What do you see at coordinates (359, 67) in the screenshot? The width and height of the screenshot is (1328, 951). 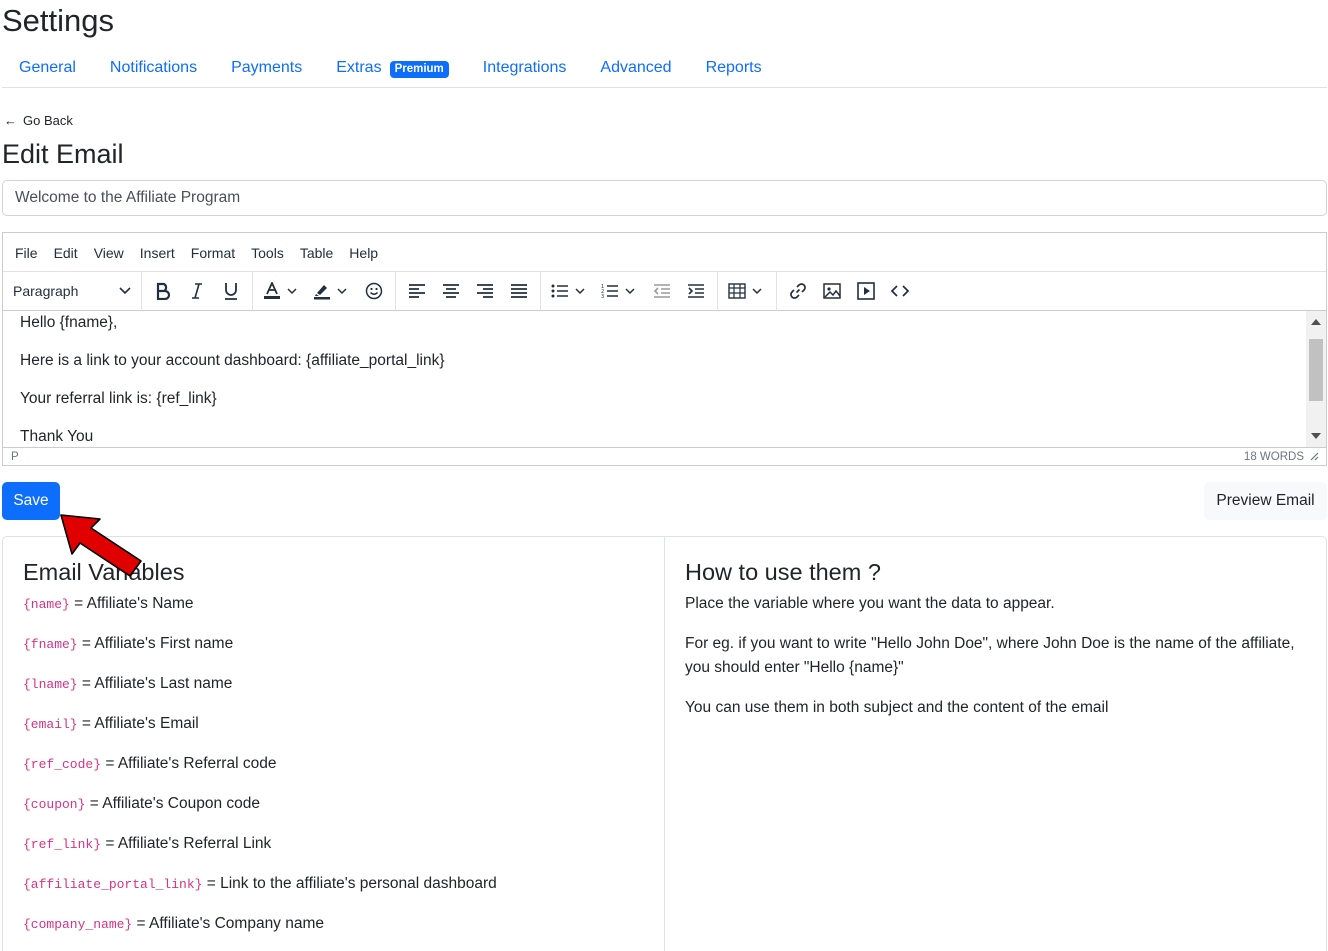 I see `tab-label: Extras` at bounding box center [359, 67].